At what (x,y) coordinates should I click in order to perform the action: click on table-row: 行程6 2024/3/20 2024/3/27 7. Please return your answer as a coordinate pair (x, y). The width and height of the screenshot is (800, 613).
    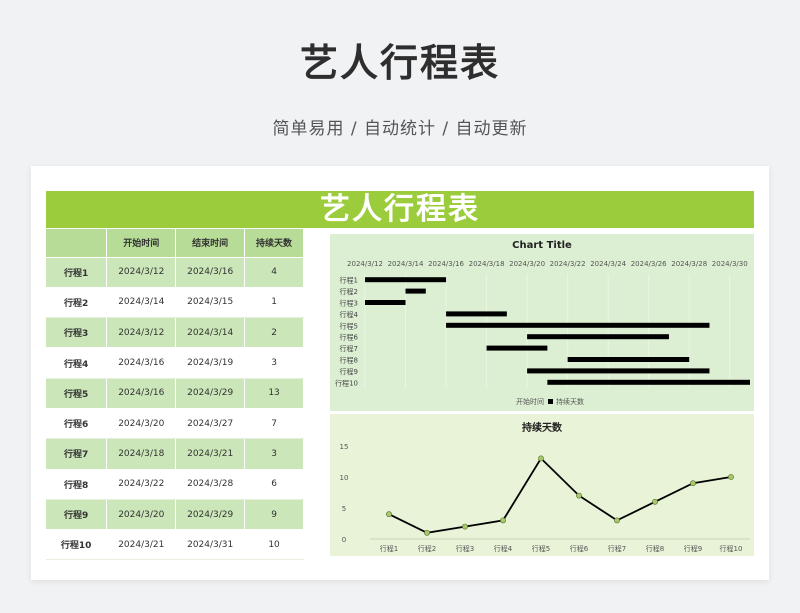
    Looking at the image, I should click on (175, 424).